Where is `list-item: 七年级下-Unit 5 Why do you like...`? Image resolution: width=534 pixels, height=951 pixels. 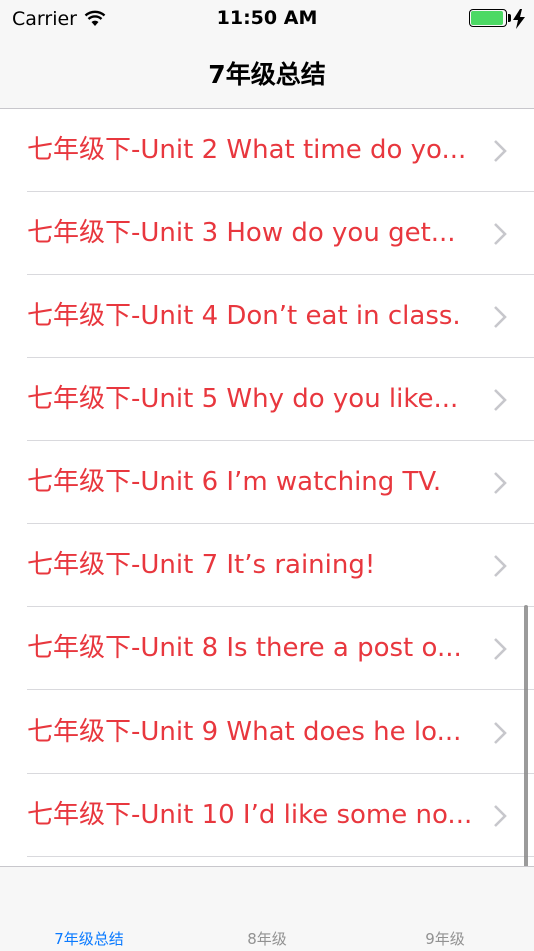
list-item: 七年级下-Unit 5 Why do you like... is located at coordinates (267, 399).